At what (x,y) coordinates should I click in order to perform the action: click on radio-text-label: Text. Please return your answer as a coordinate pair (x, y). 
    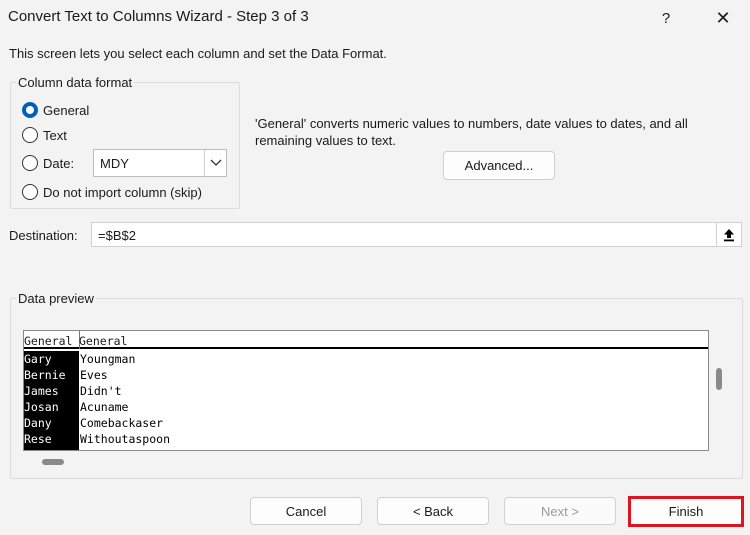
    Looking at the image, I should click on (55, 135).